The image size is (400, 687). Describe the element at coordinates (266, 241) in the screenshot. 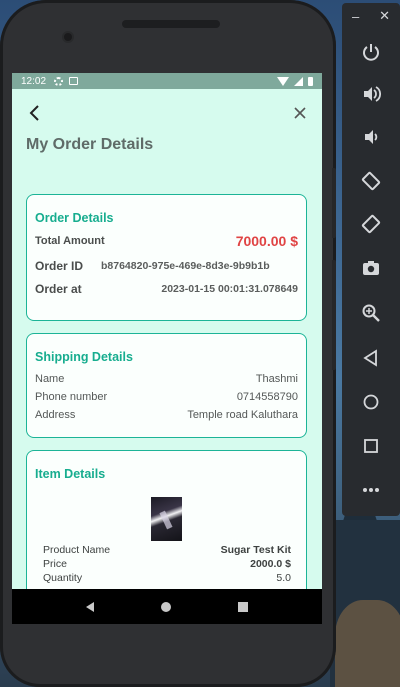

I see `total-amount-value: 7000.00 $` at that location.